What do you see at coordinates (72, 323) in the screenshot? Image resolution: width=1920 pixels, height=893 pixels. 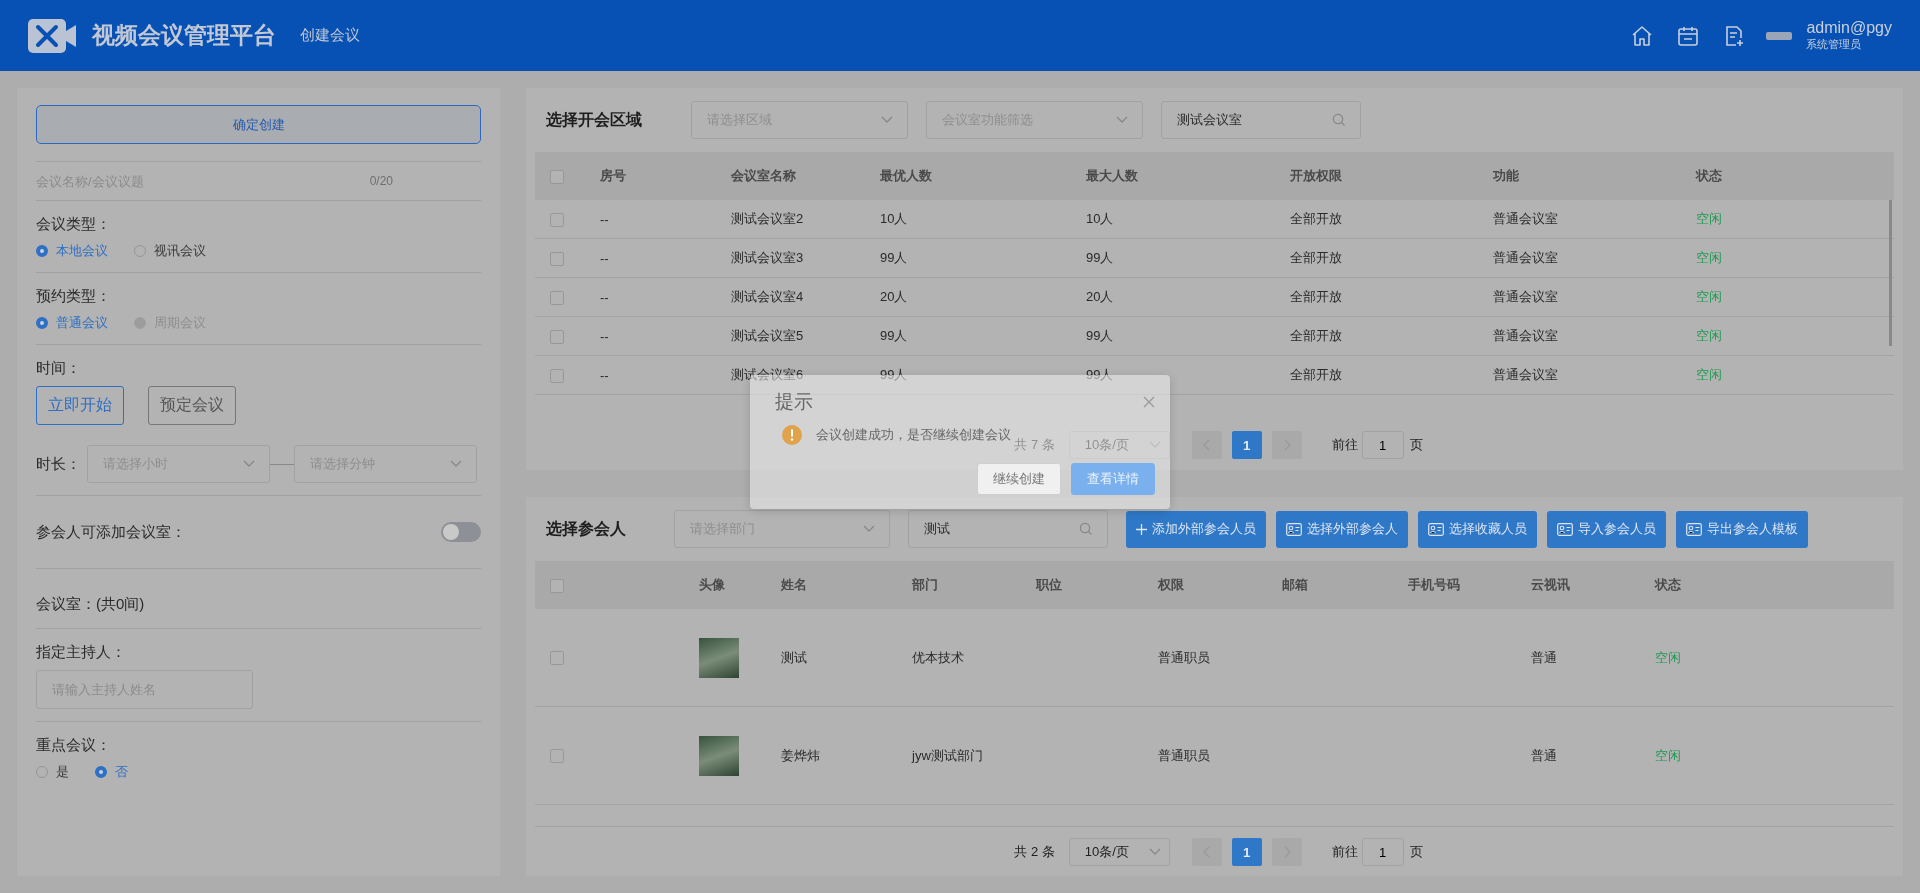 I see `radio-option: 普通会议` at bounding box center [72, 323].